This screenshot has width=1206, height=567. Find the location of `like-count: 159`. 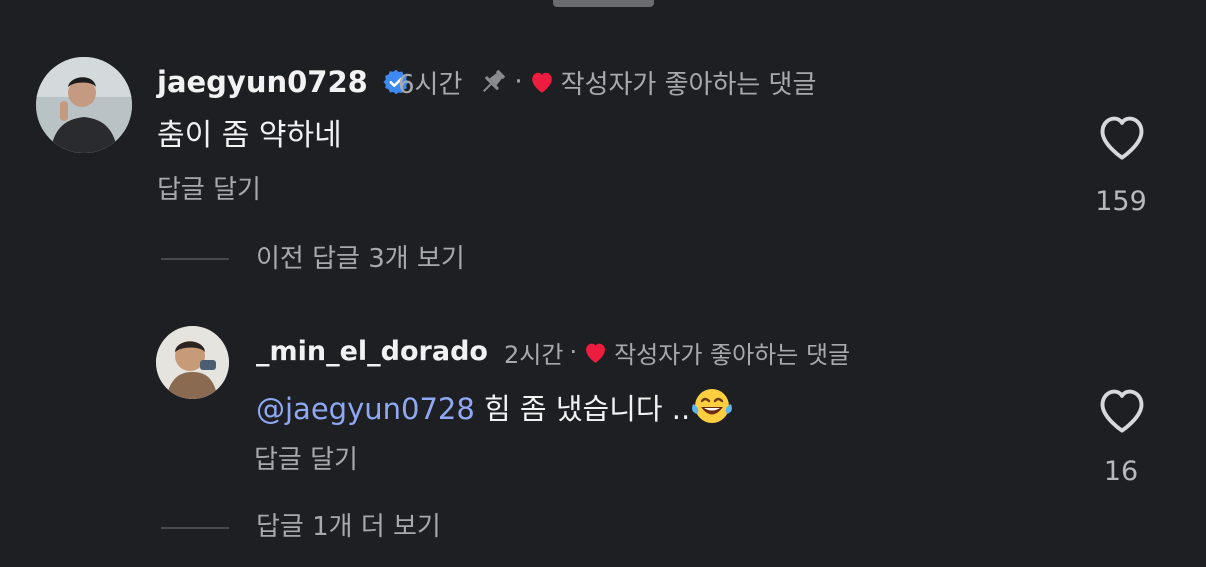

like-count: 159 is located at coordinates (1121, 201).